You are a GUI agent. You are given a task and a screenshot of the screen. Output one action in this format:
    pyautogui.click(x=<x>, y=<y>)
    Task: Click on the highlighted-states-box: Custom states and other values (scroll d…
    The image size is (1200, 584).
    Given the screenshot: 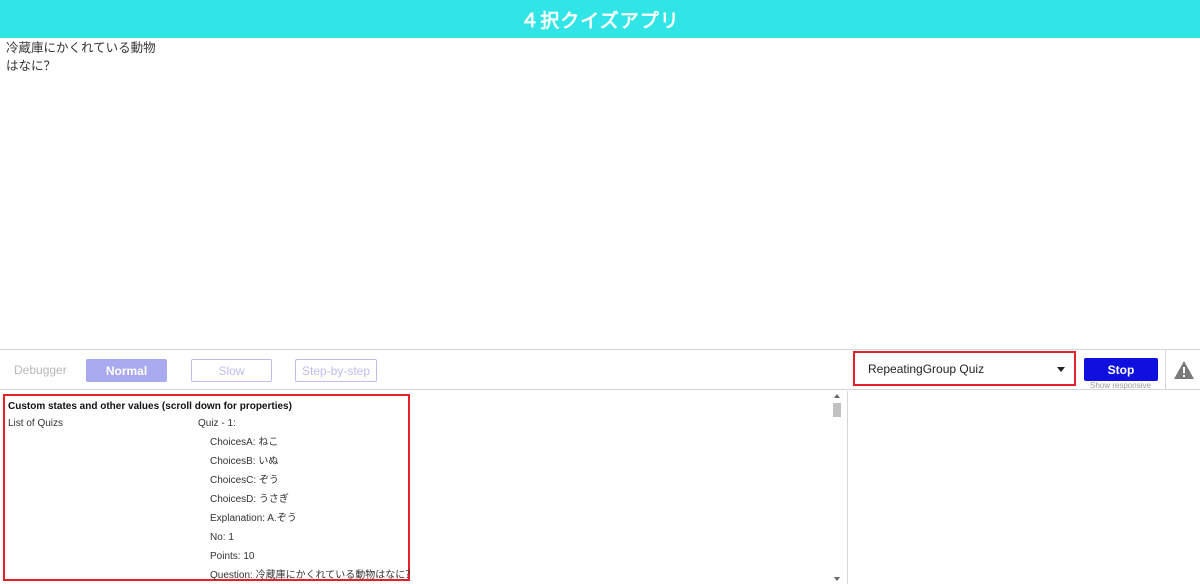 What is the action you would take?
    pyautogui.click(x=209, y=487)
    